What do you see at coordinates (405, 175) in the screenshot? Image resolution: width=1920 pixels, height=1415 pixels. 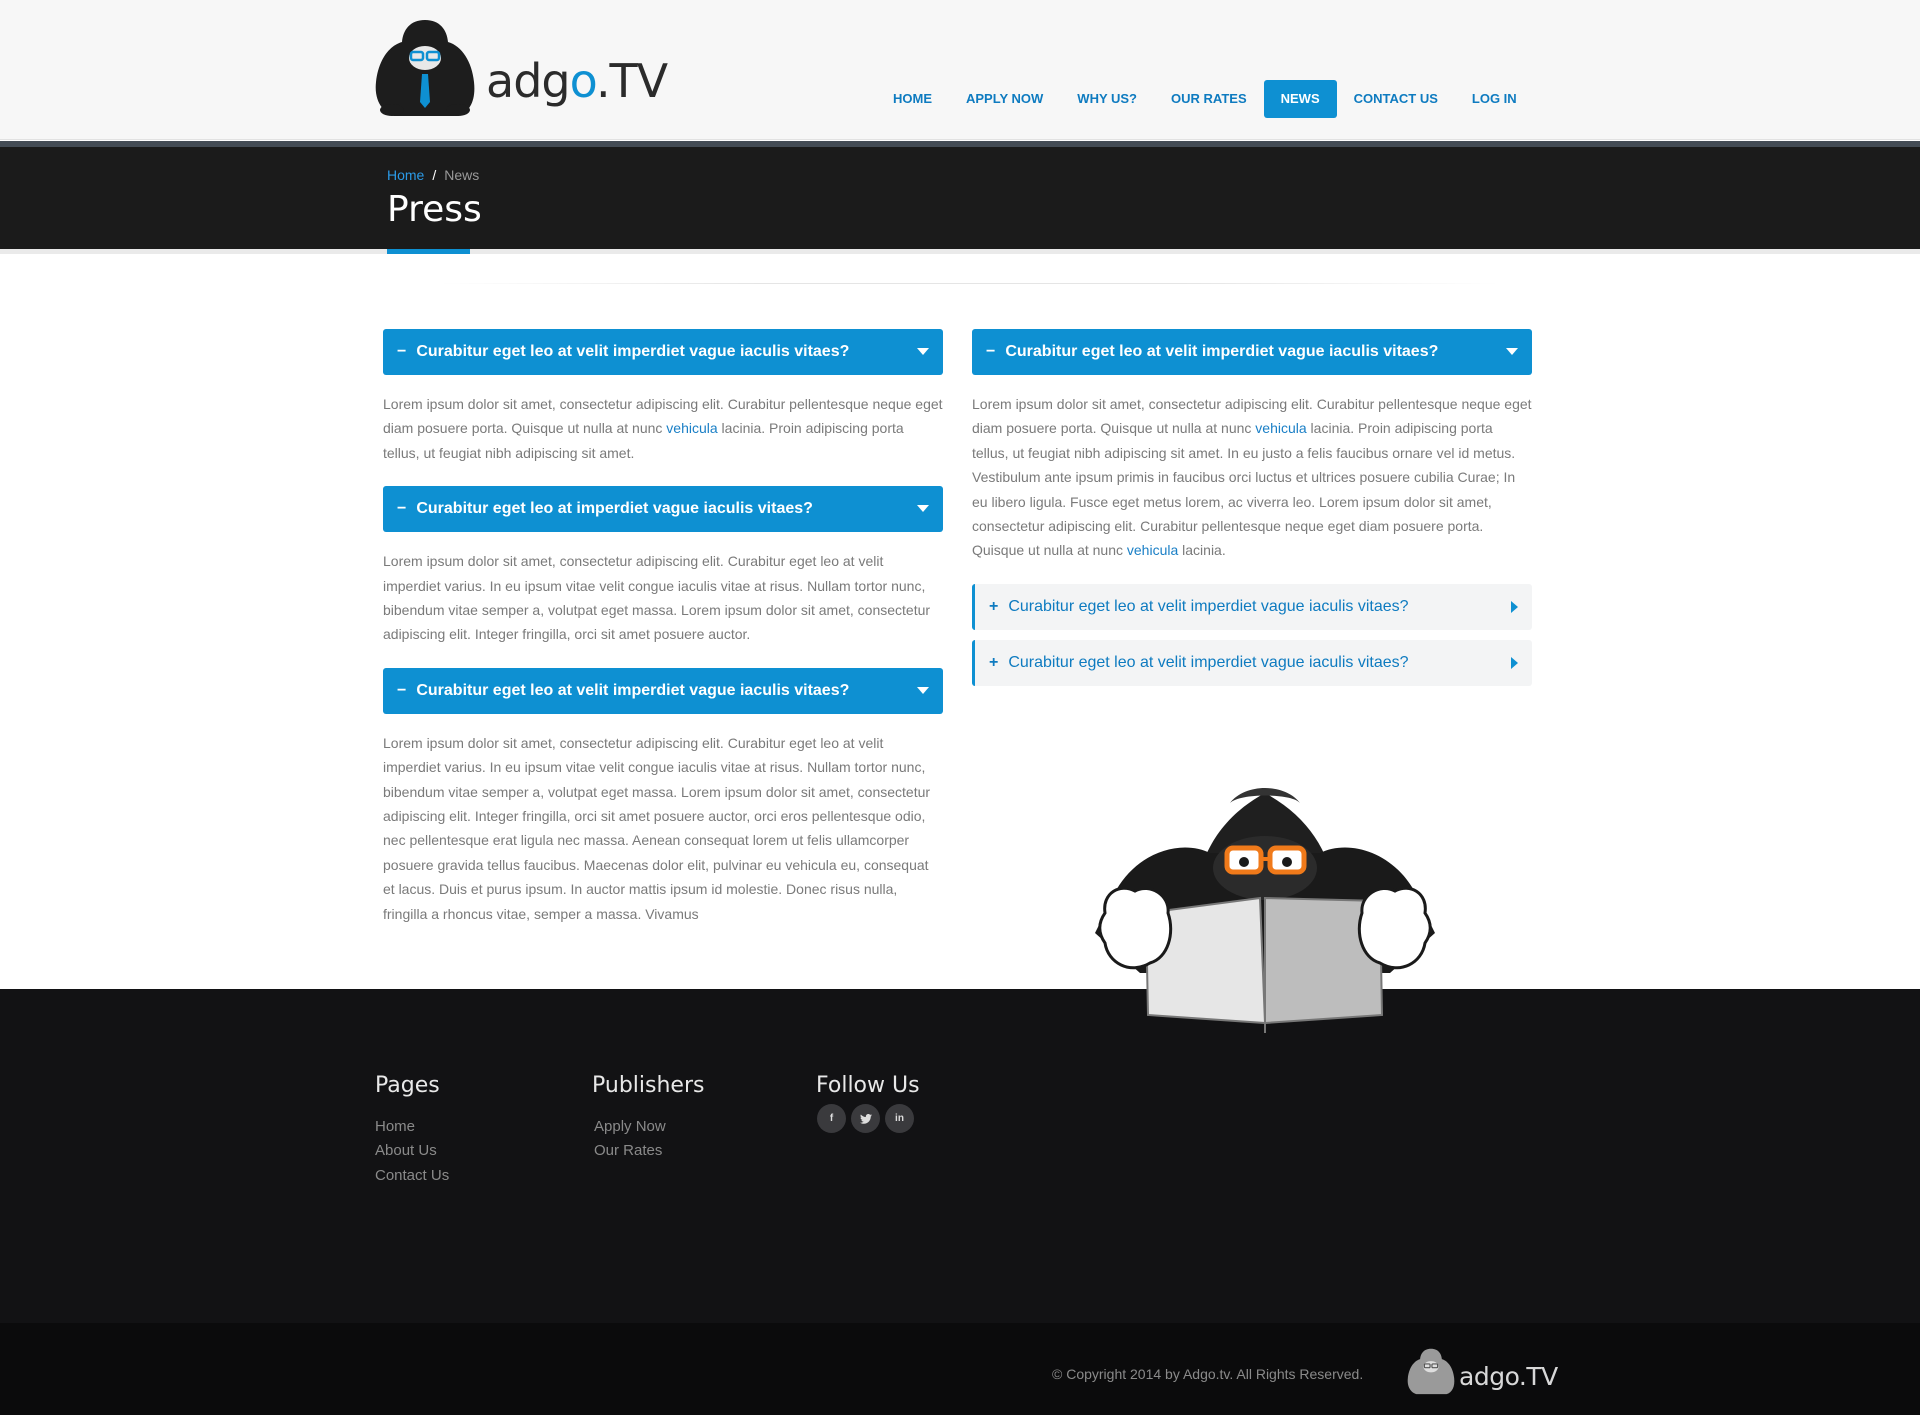 I see `breadcrumb-home: Home` at bounding box center [405, 175].